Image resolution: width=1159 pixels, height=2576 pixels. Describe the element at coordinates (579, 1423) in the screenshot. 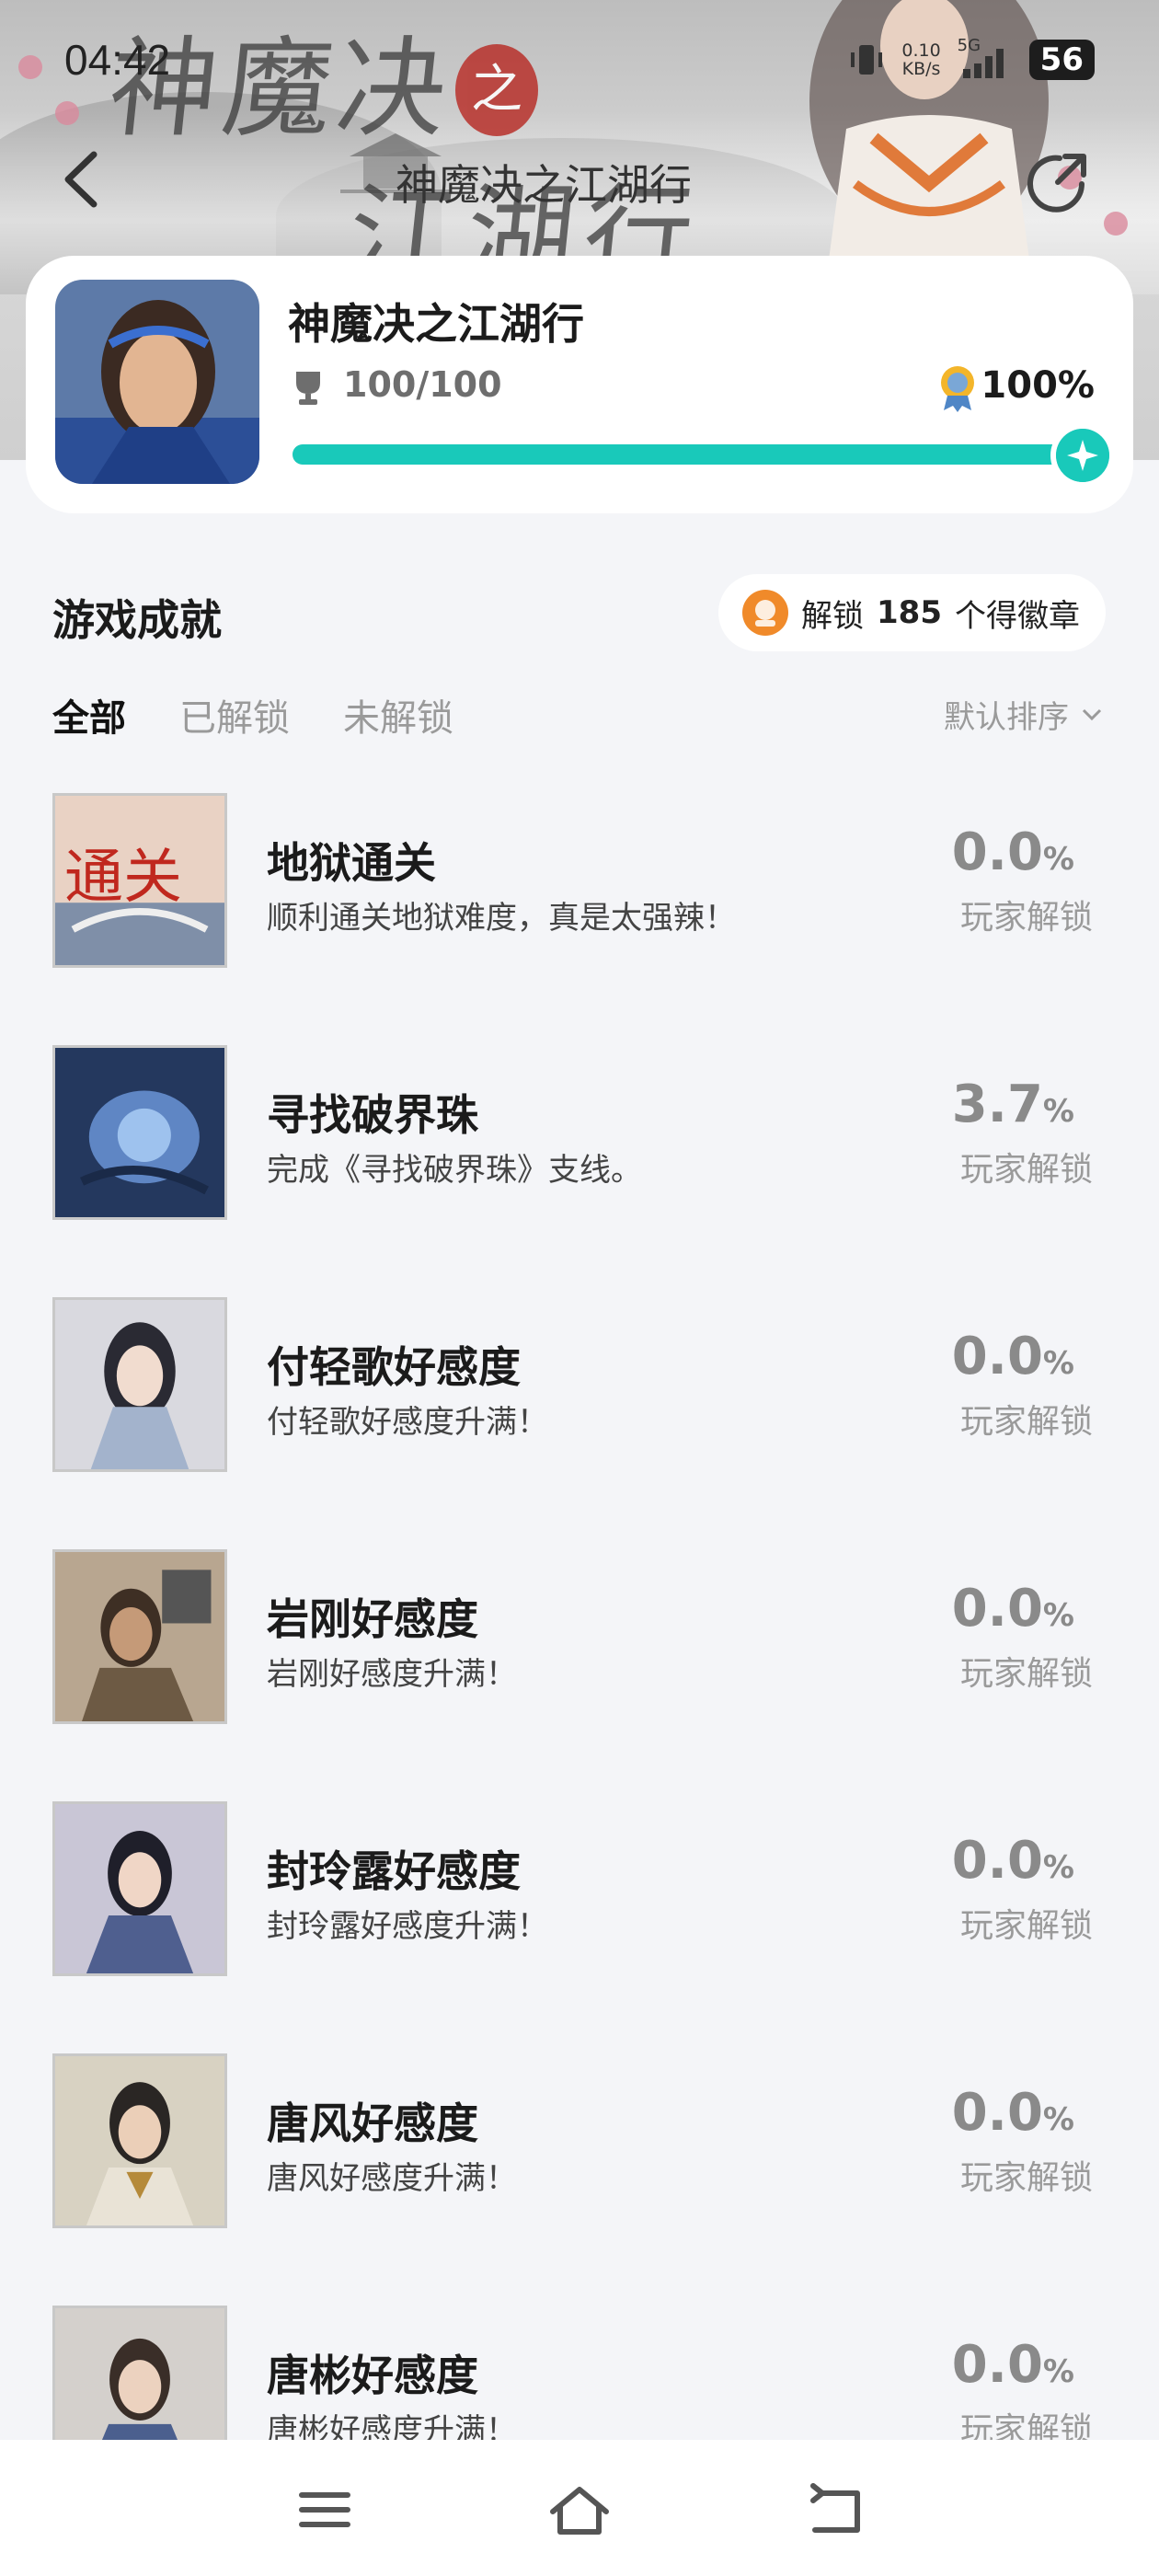

I see `achievement-row: 付轻歌好感度 付轻歌好感度升满！ 0.0% 玩家解锁` at that location.